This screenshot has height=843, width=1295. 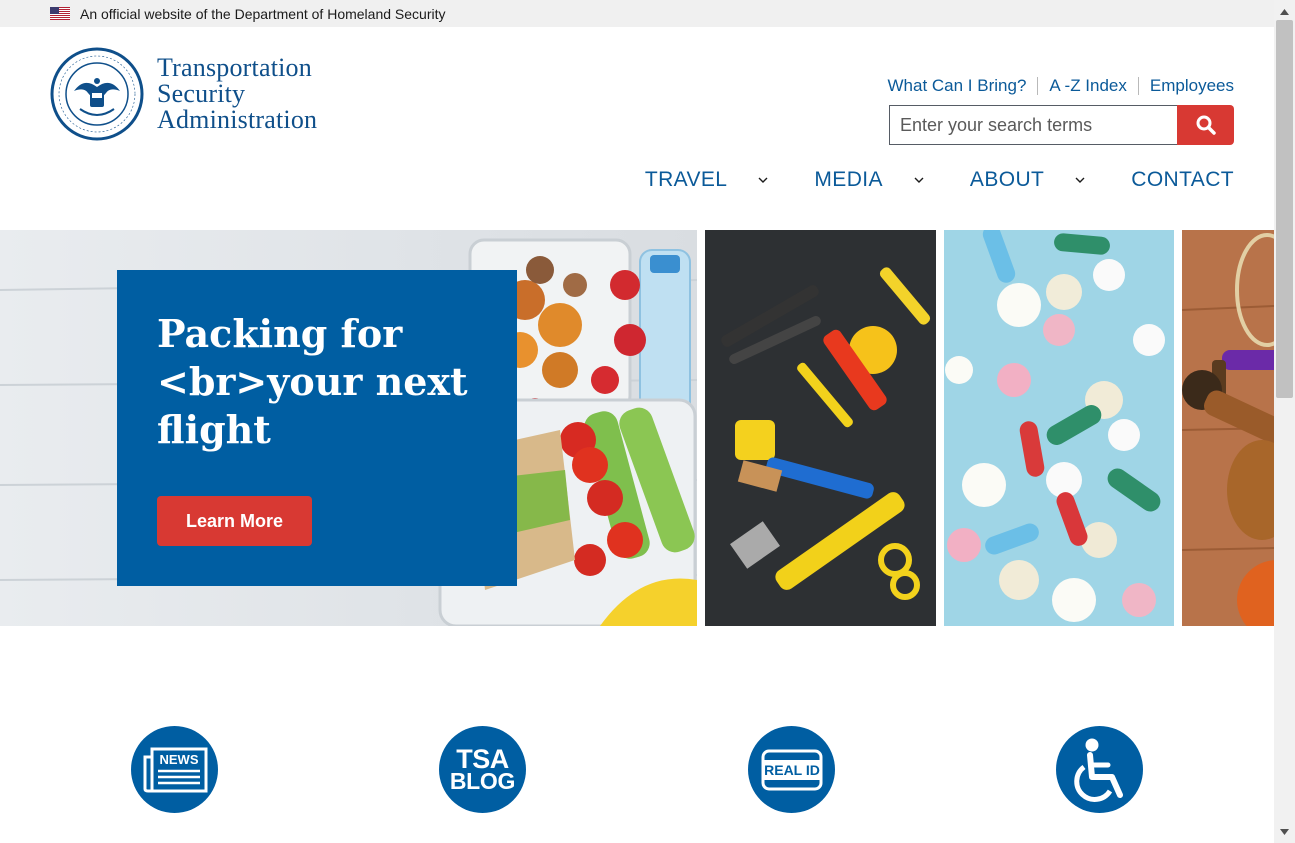 I want to click on tools-illustration, so click(x=826, y=433).